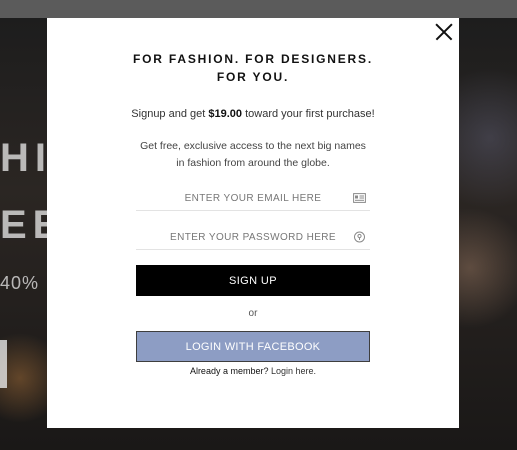 Image resolution: width=517 pixels, height=450 pixels. I want to click on background-top-bar, so click(258, 9).